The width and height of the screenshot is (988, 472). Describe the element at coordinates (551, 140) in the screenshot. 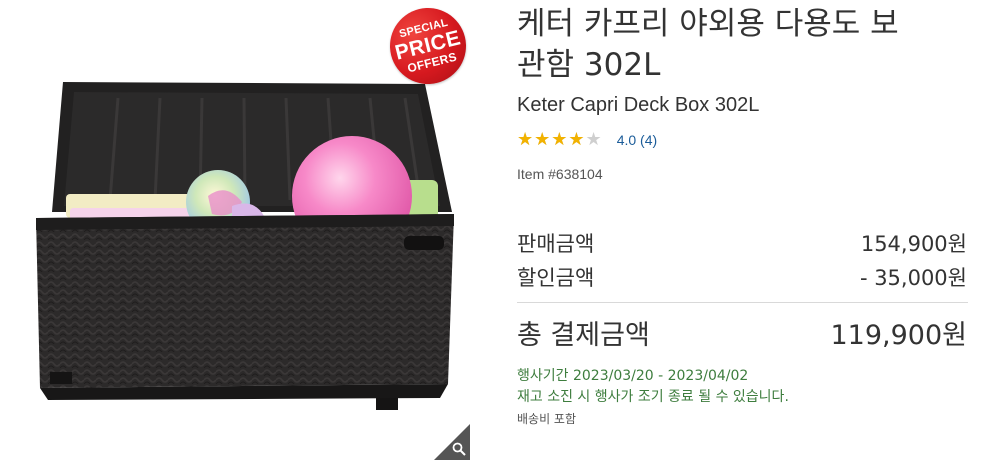

I see `star-icon-filled-row: ★★★★★` at that location.